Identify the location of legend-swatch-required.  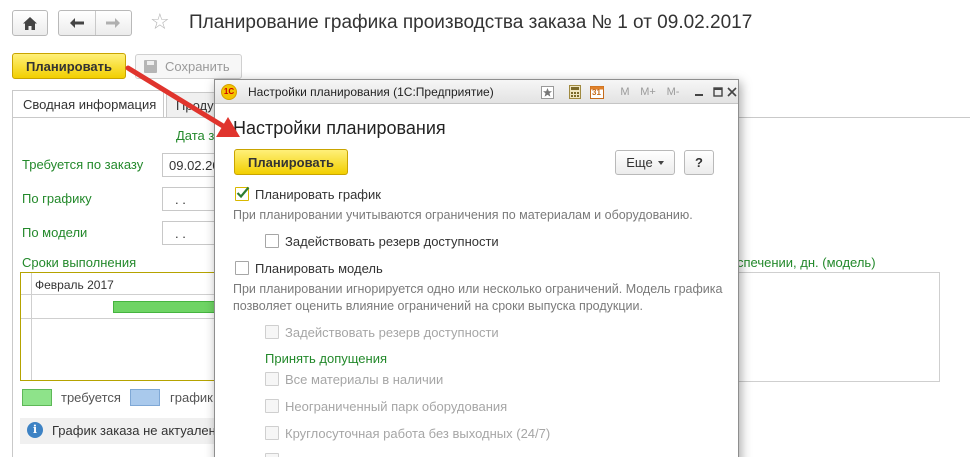
(37, 397).